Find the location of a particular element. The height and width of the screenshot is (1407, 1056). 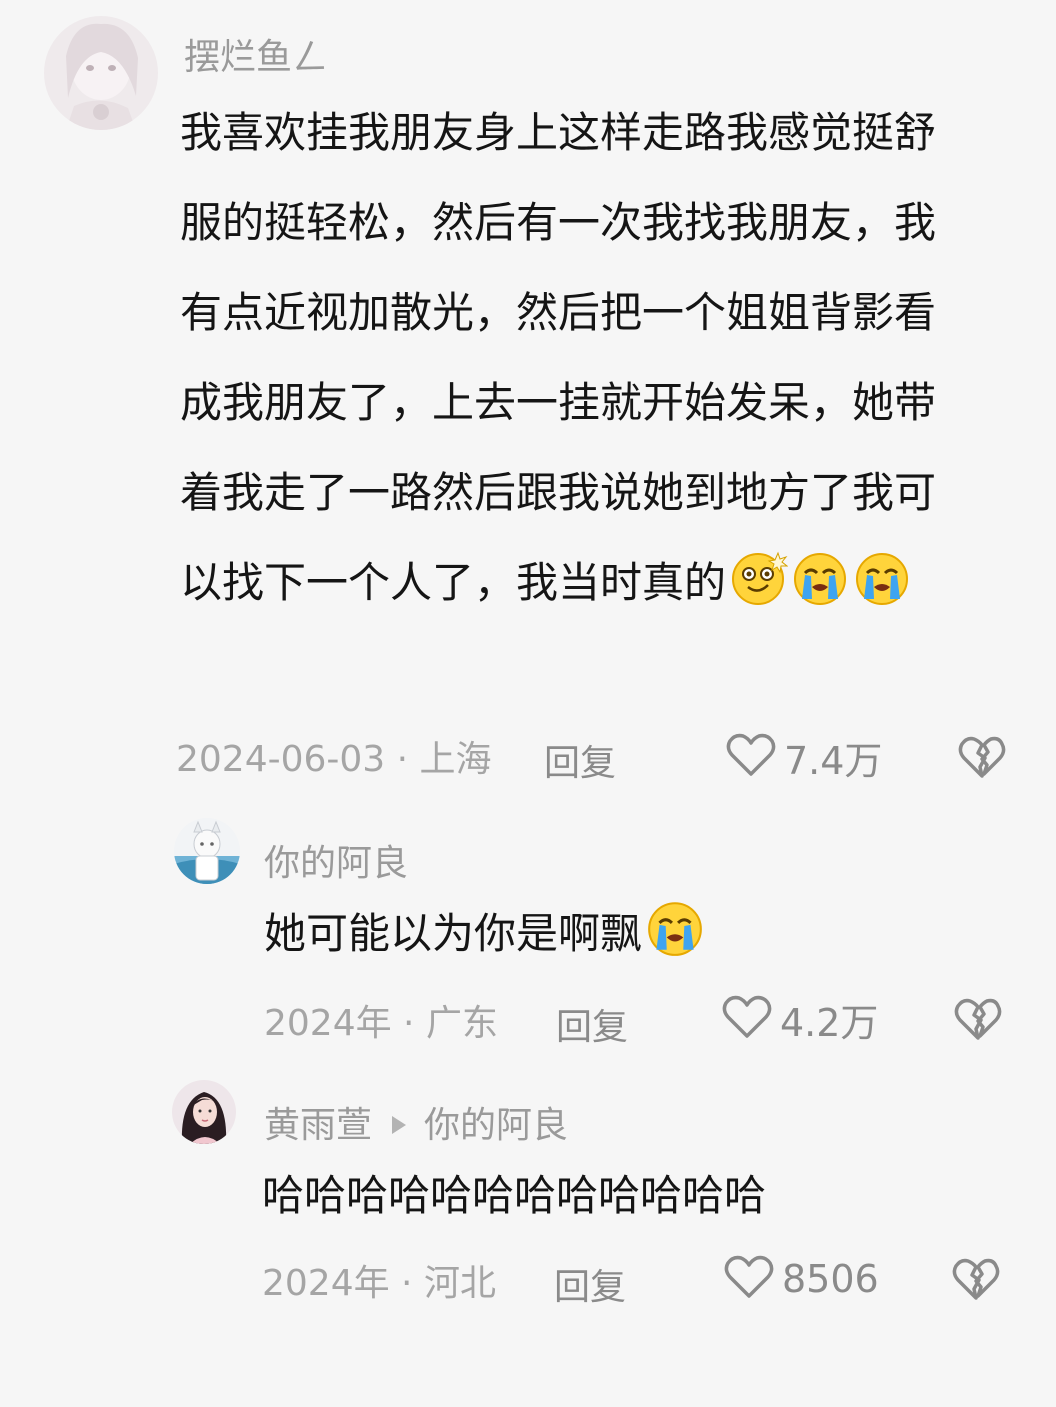

reply-date-location: 2024年 · 广东 is located at coordinates (381, 1023).